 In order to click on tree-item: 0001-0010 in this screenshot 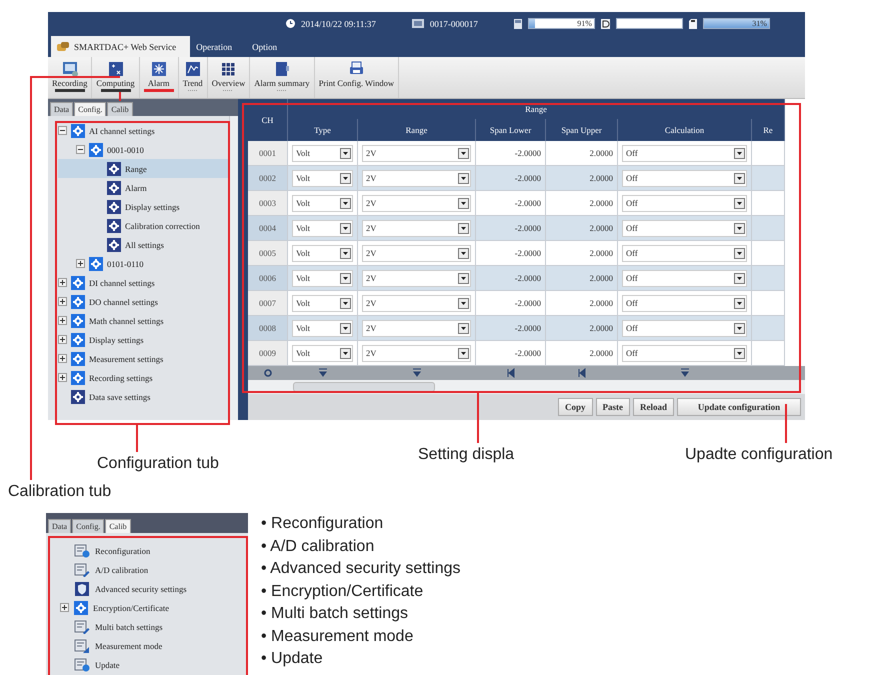, I will do `click(143, 149)`.